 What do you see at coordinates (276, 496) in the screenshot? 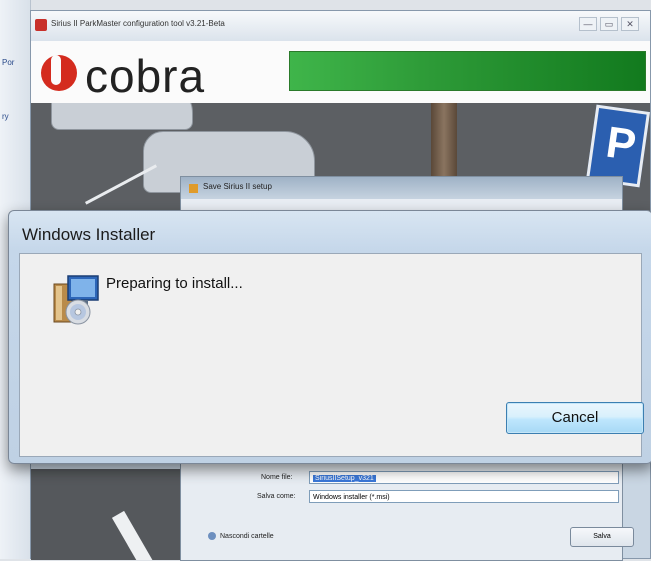
I see `save-as-label: Salva come:` at bounding box center [276, 496].